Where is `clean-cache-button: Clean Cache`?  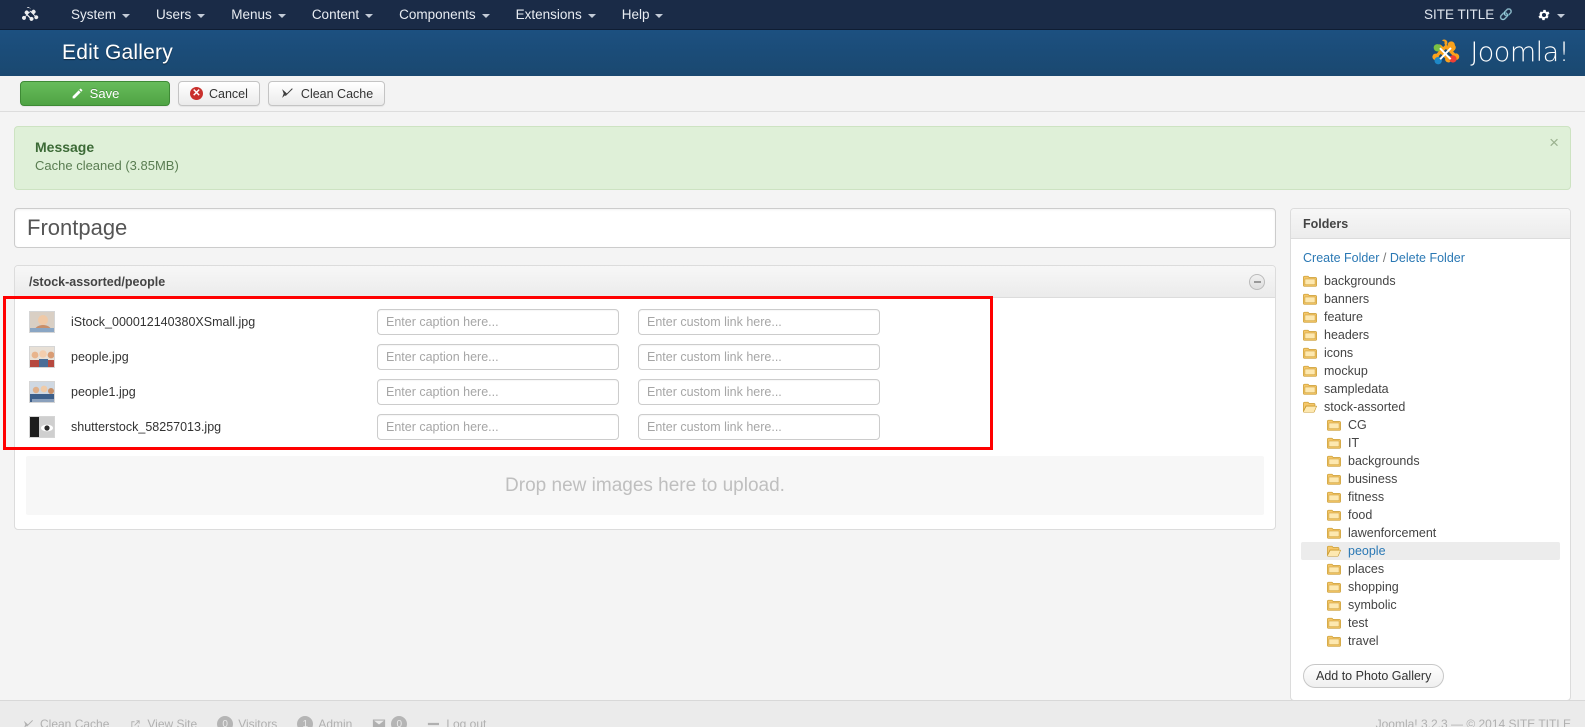
clean-cache-button: Clean Cache is located at coordinates (326, 93).